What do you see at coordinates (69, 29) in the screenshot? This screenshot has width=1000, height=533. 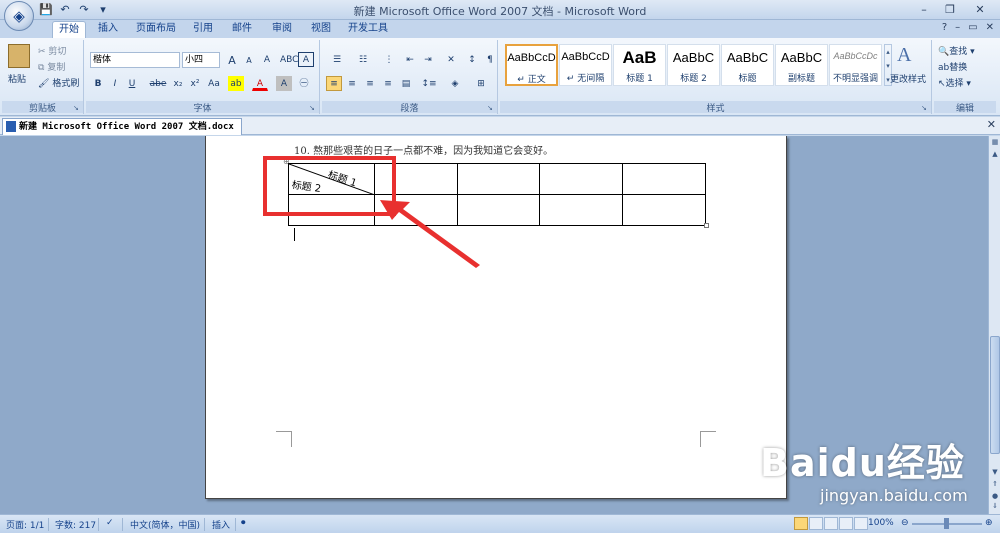 I see `tab-home: 开始` at bounding box center [69, 29].